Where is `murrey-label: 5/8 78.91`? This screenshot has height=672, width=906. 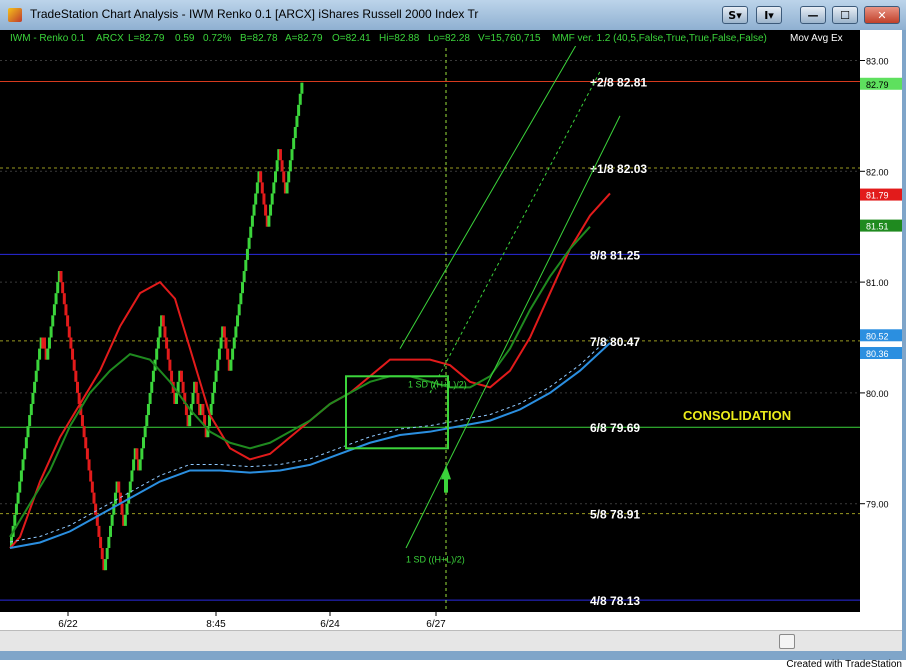 murrey-label: 5/8 78.91 is located at coordinates (615, 515).